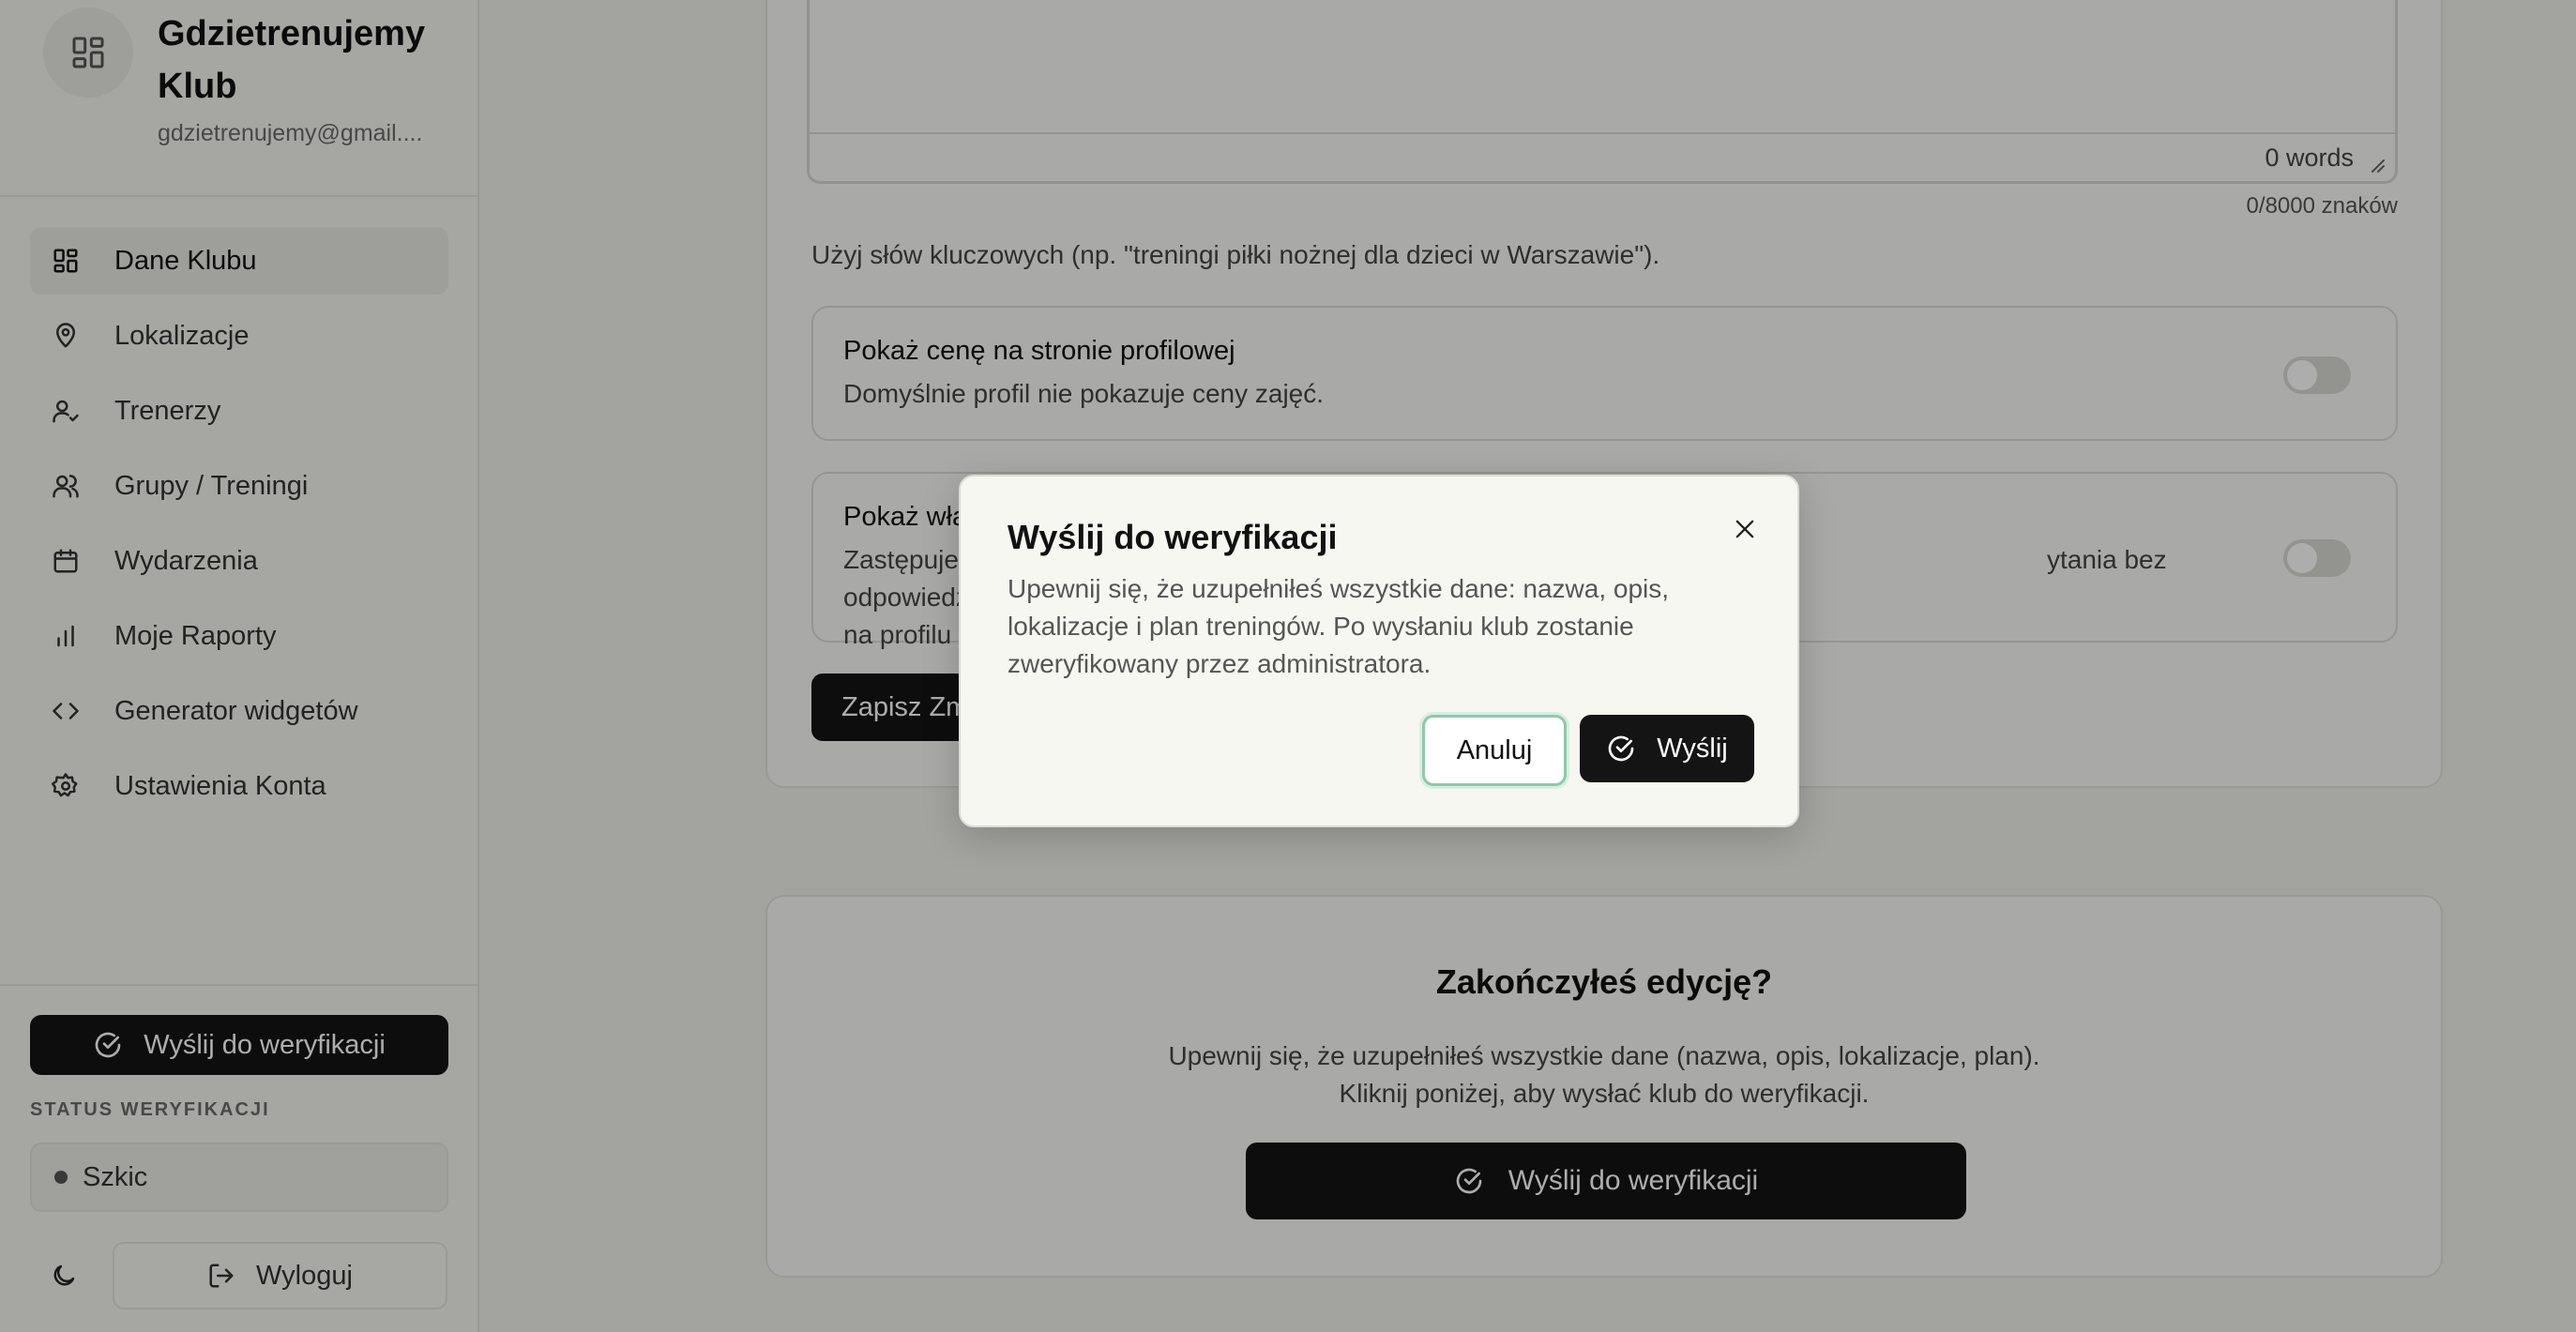 The width and height of the screenshot is (2576, 1332). I want to click on check-circle-icon, so click(1621, 749).